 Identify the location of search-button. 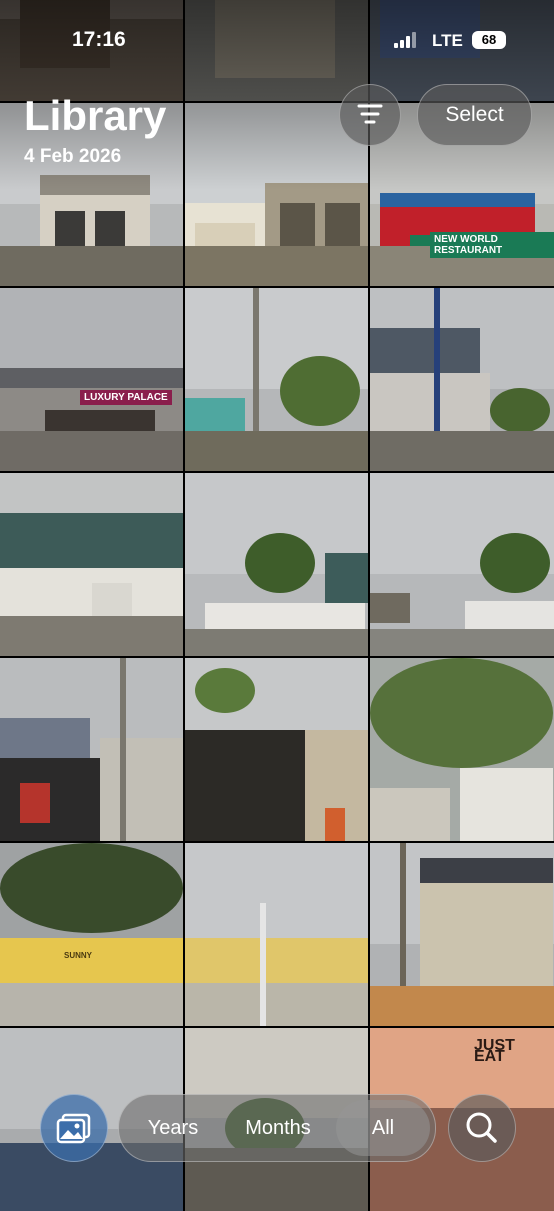
(482, 1128).